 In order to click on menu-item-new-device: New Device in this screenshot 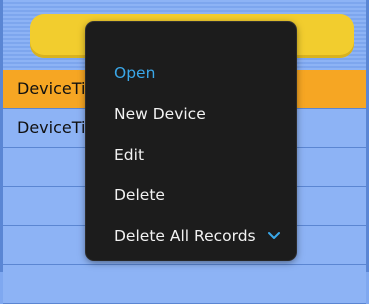, I will do `click(160, 114)`.